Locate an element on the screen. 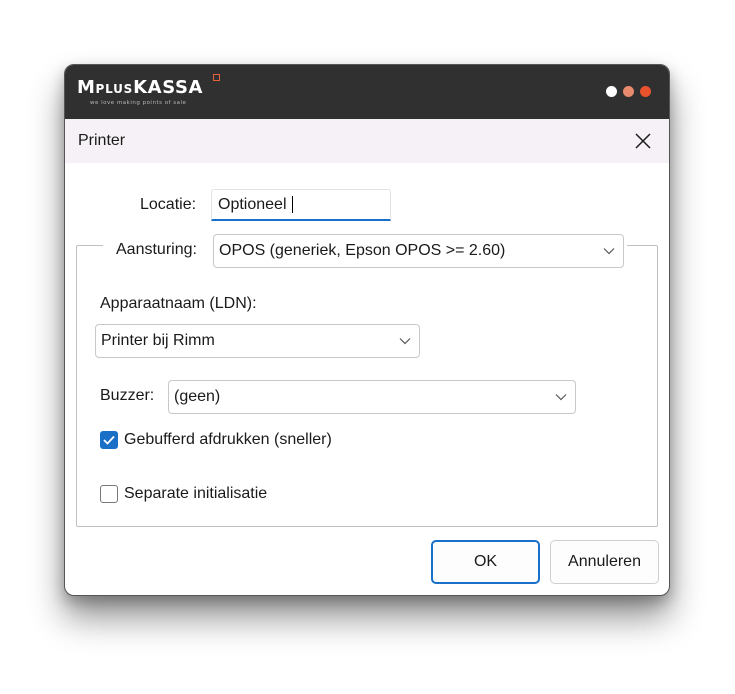  window-dots is located at coordinates (628, 91).